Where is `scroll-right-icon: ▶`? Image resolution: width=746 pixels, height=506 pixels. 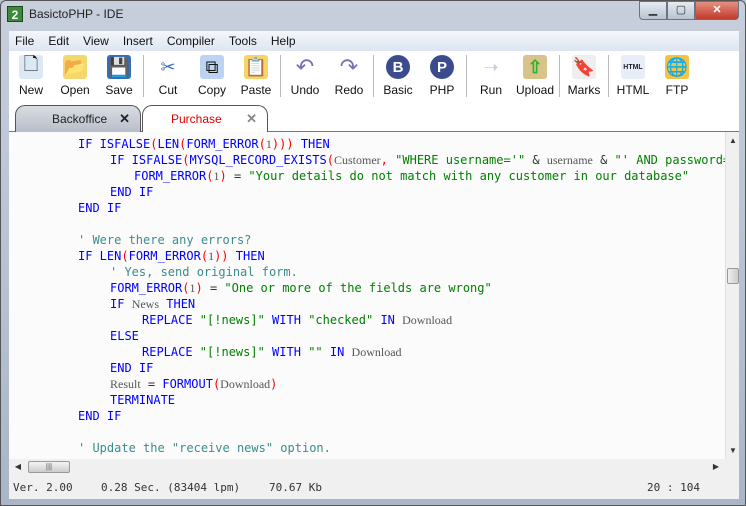
scroll-right-icon: ▶ is located at coordinates (716, 466).